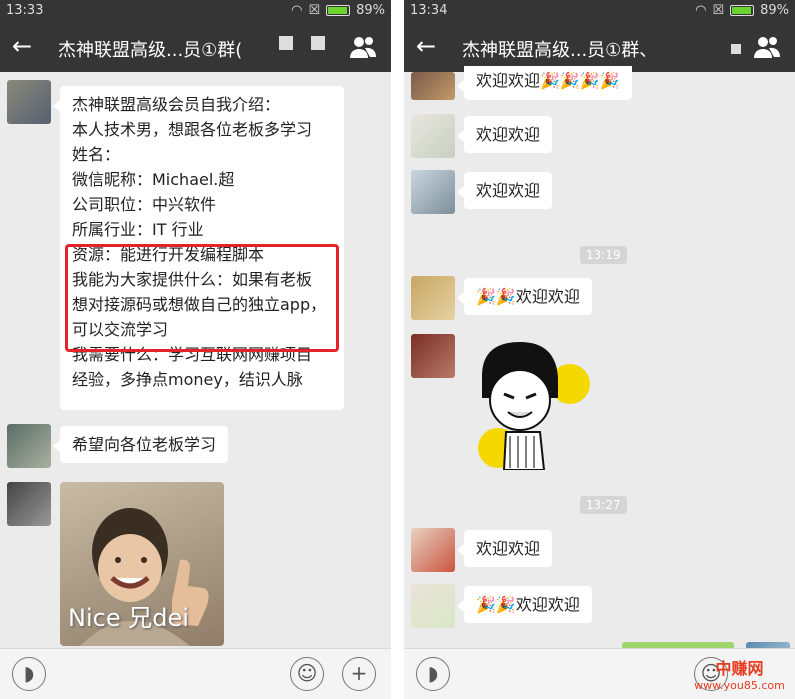 Image resolution: width=795 pixels, height=699 pixels. What do you see at coordinates (140, 444) in the screenshot?
I see `chat-message: 希望向各位老板学习` at bounding box center [140, 444].